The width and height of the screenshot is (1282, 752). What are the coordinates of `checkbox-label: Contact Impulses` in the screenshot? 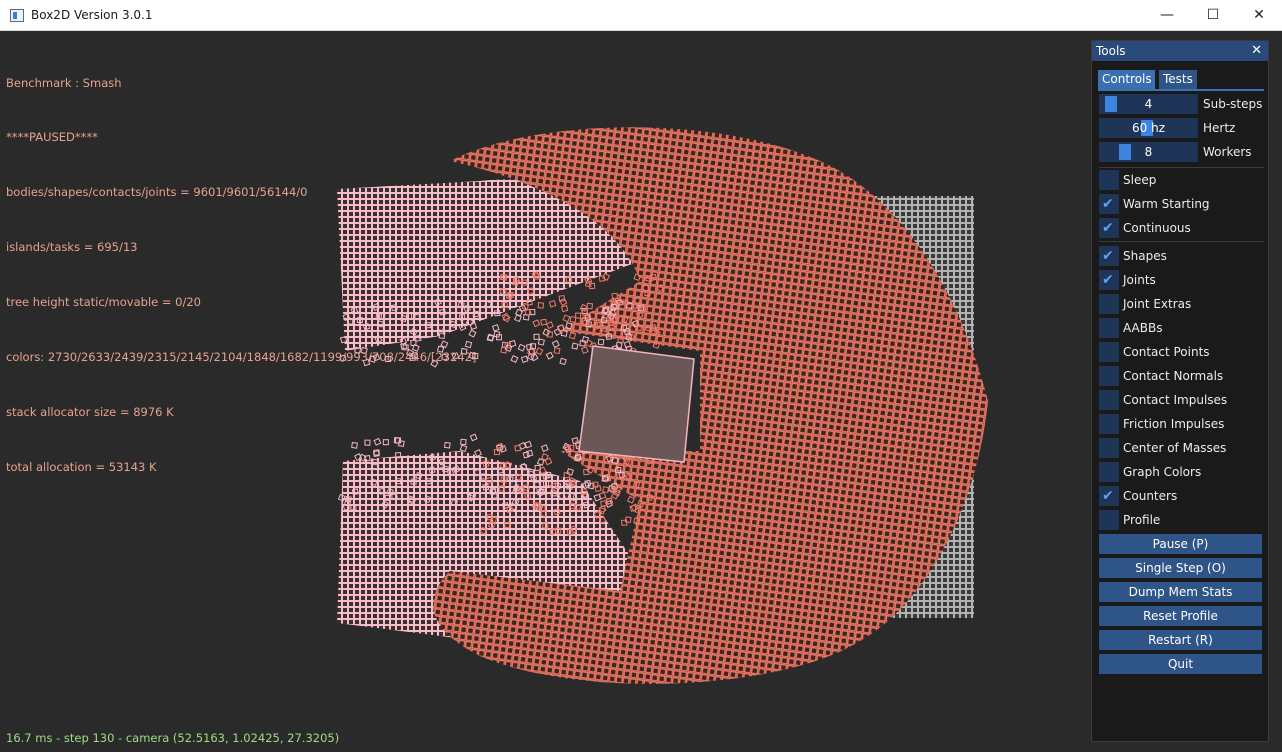 It's located at (1175, 400).